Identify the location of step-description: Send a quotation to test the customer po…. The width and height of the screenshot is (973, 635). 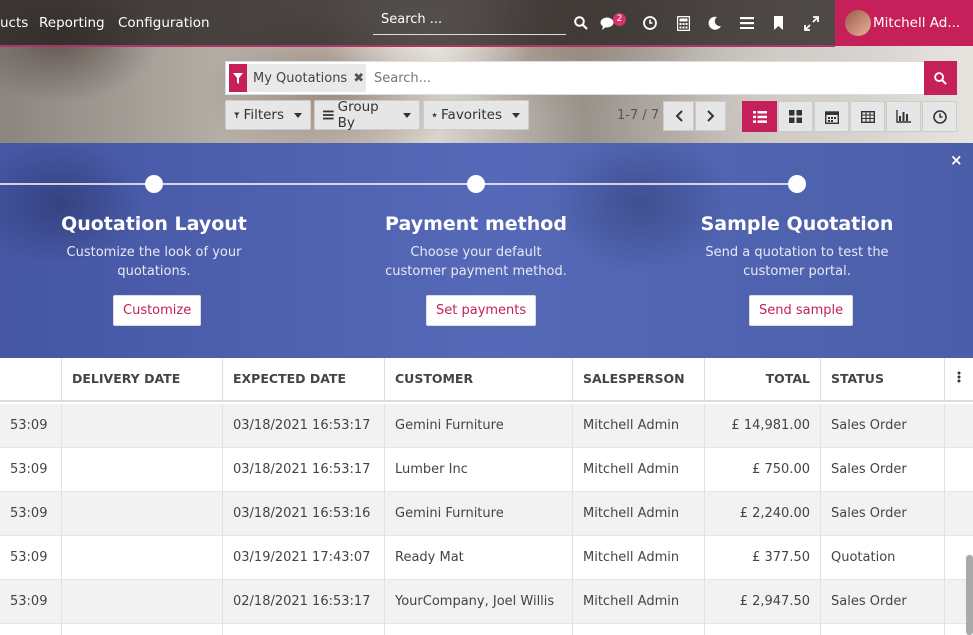
(797, 262).